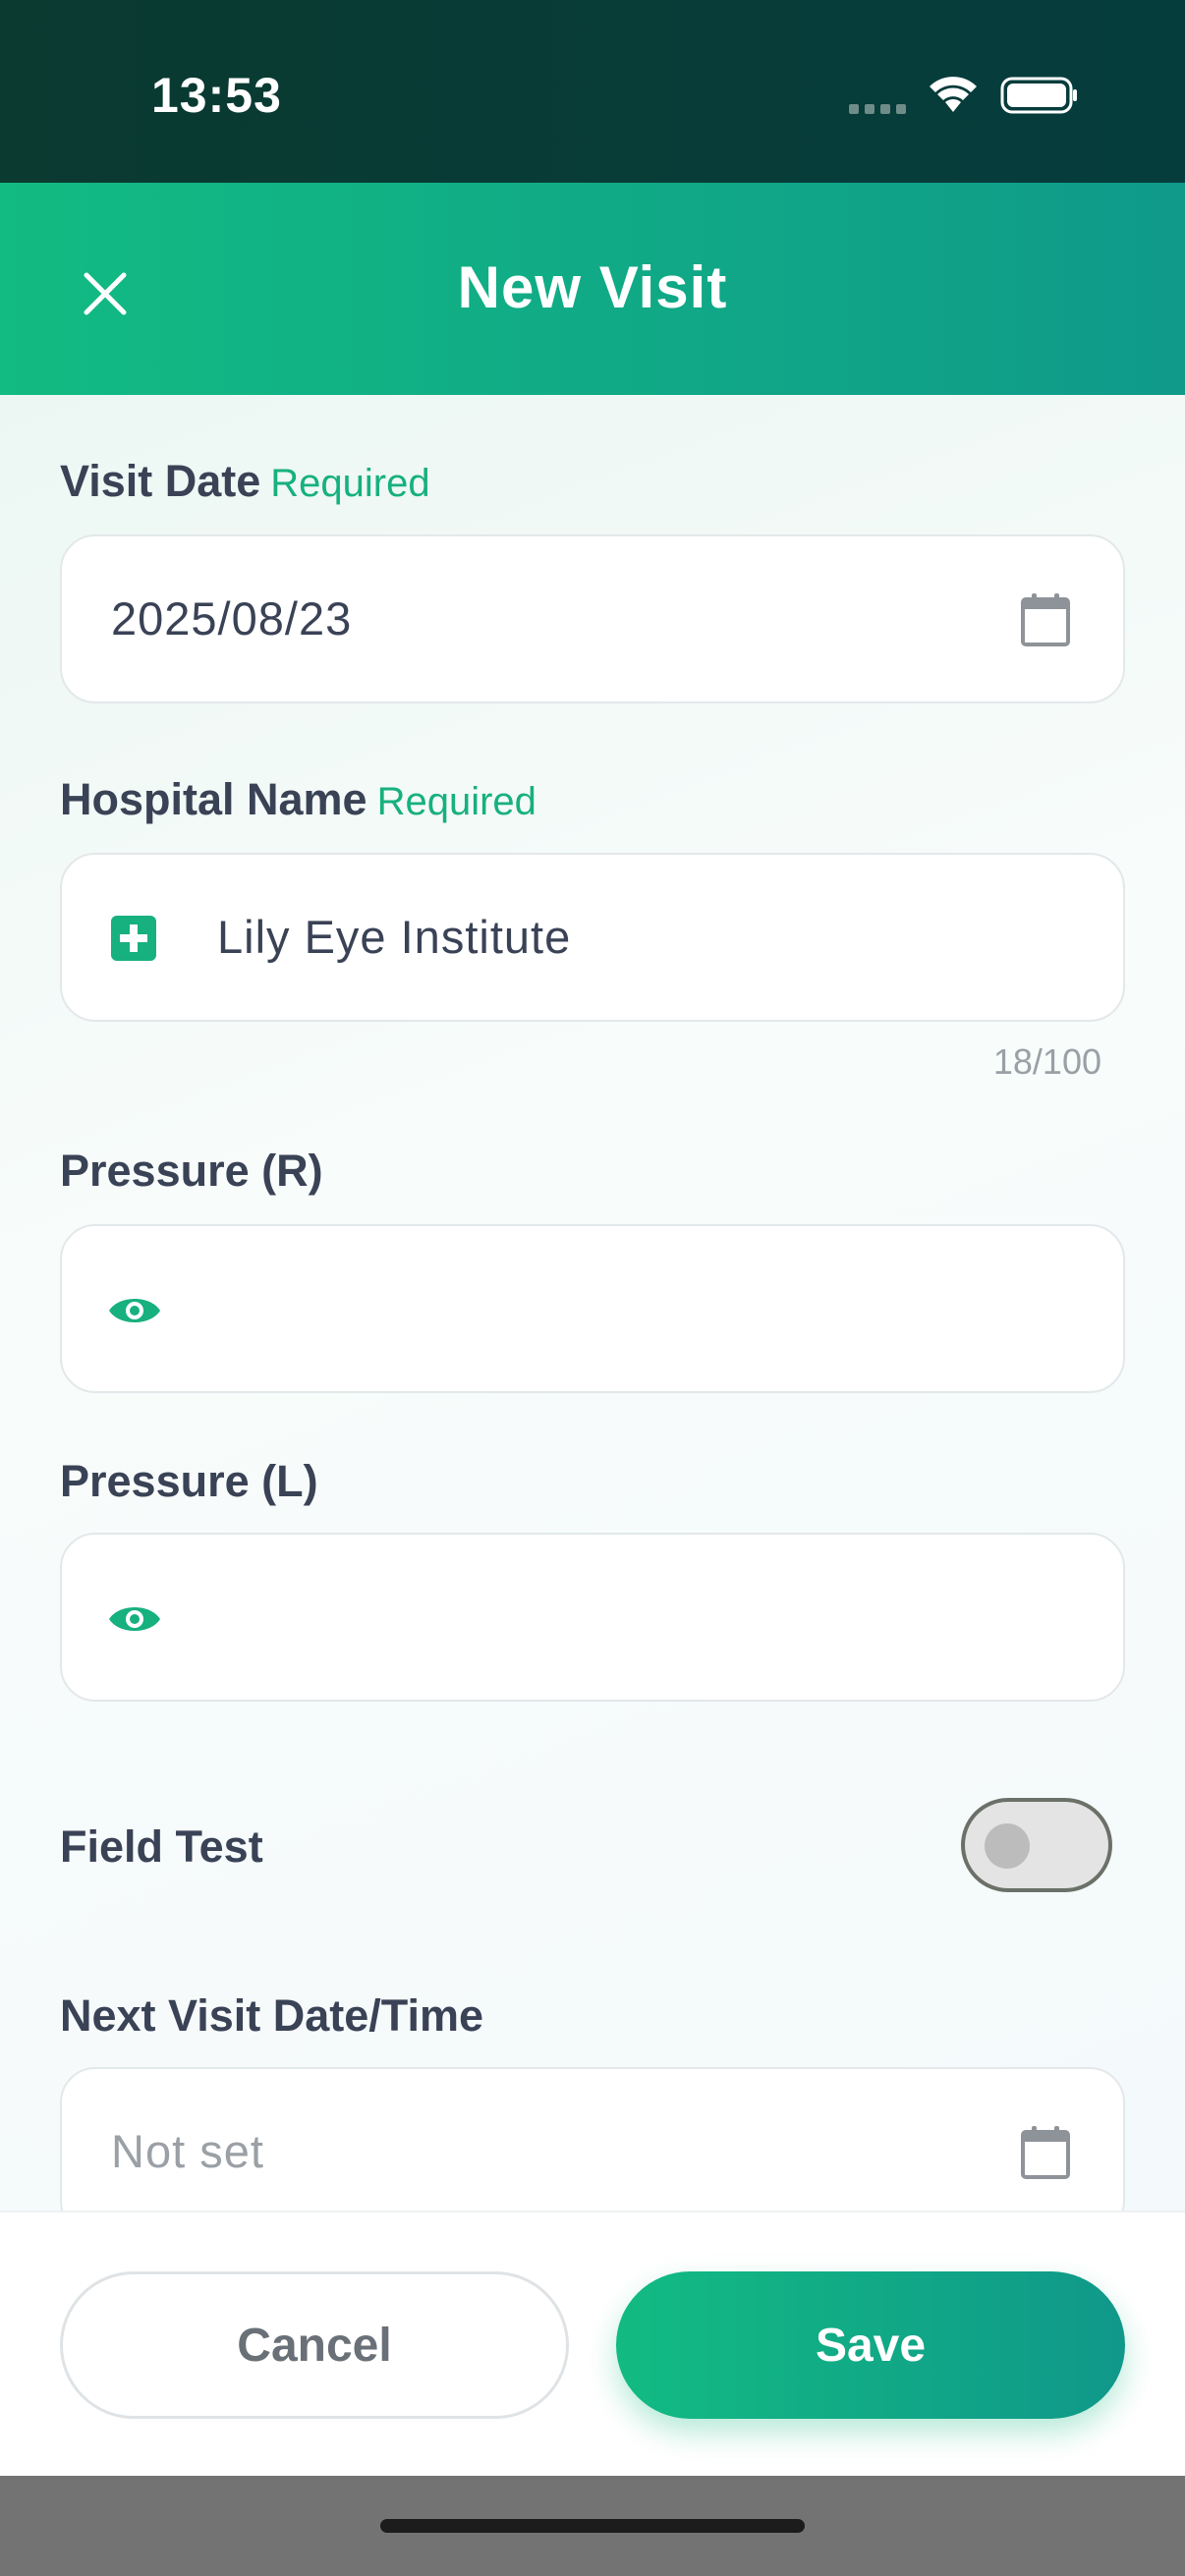  Describe the element at coordinates (395, 937) in the screenshot. I see `hospital-name-value: Lily Eye Institute` at that location.